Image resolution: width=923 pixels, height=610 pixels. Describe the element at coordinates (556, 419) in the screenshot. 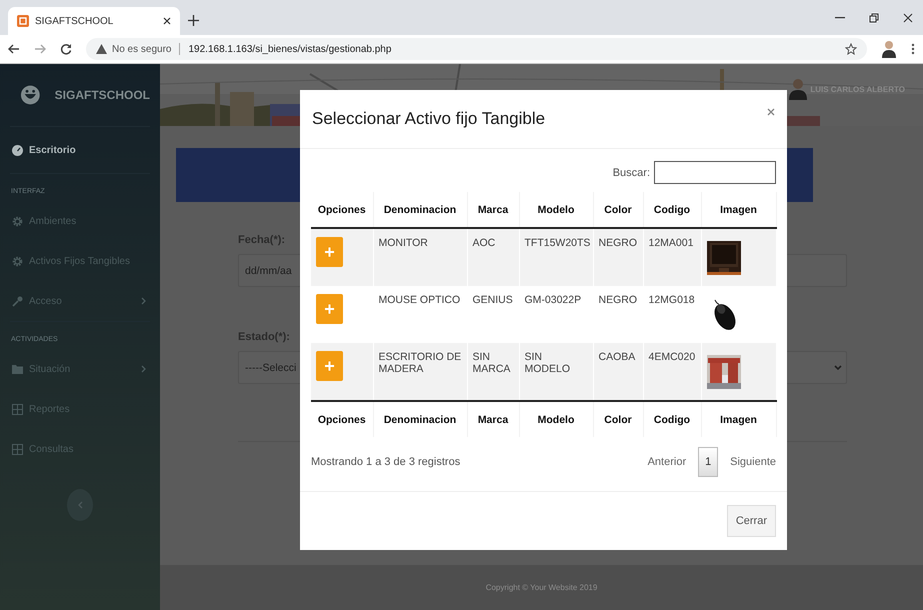

I see `column-header: Modelo` at that location.